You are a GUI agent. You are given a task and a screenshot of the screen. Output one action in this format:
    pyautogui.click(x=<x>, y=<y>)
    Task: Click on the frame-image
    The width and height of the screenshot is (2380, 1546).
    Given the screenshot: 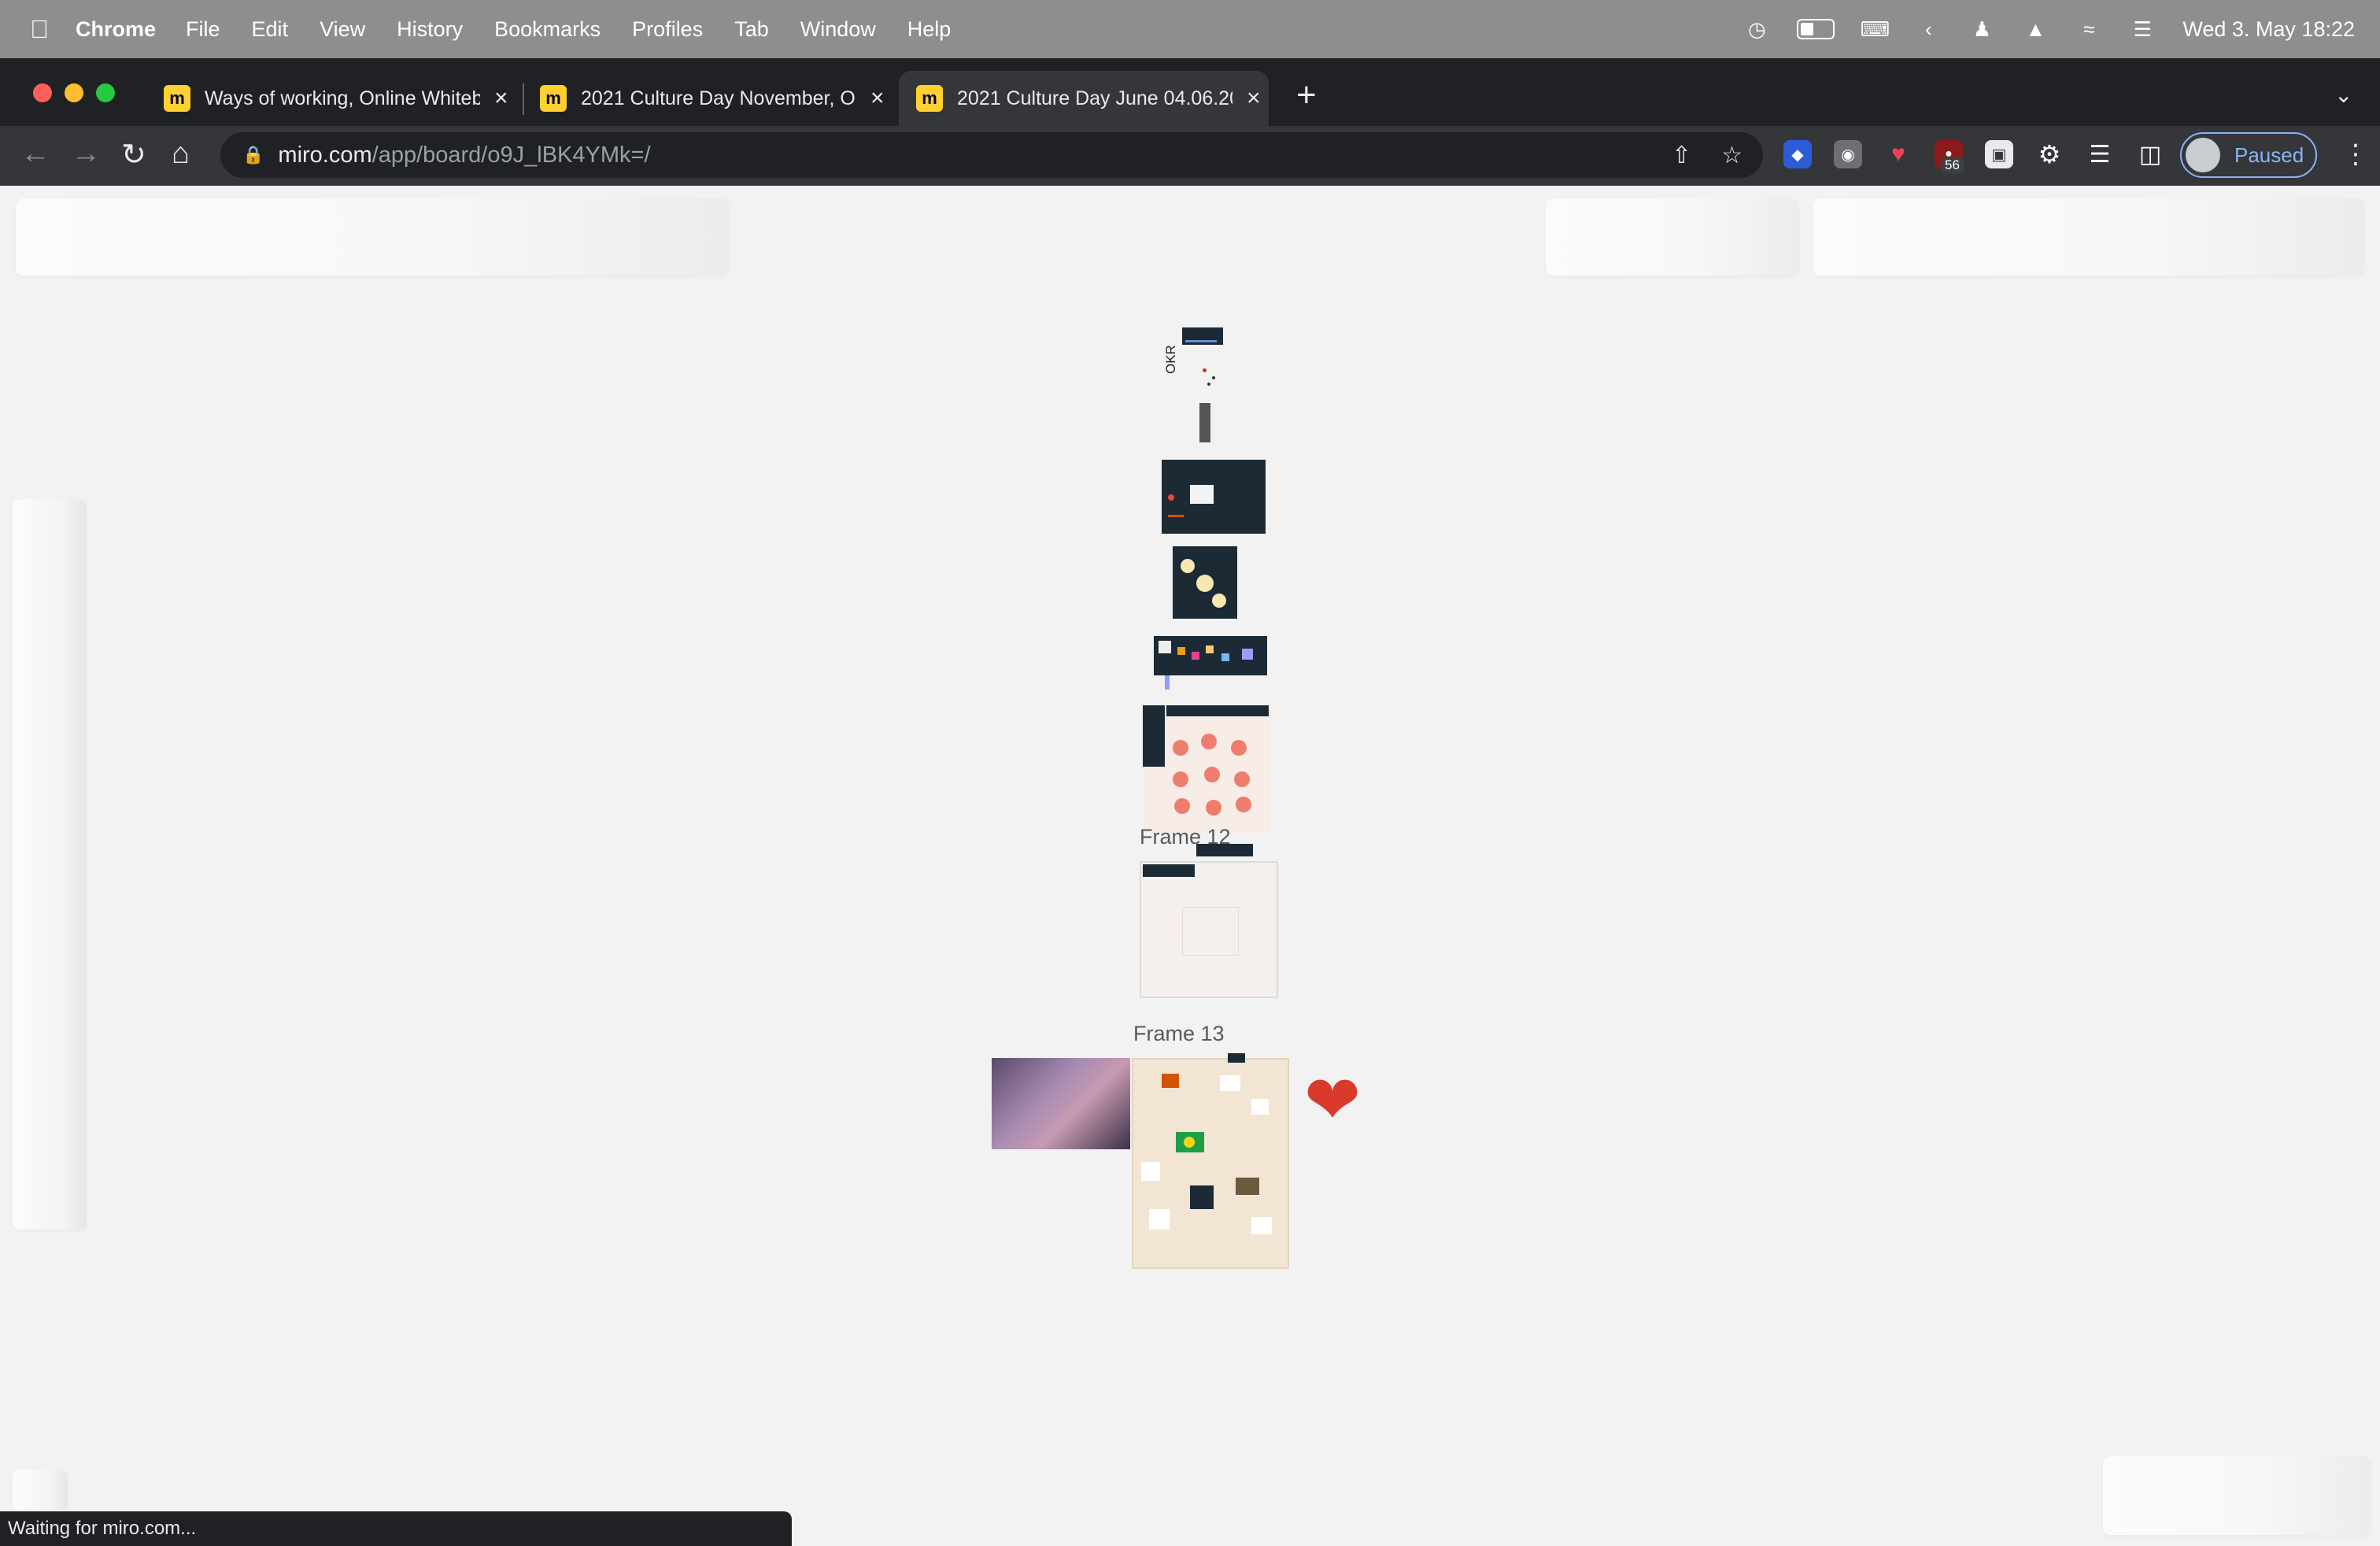 What is the action you would take?
    pyautogui.click(x=1247, y=1186)
    